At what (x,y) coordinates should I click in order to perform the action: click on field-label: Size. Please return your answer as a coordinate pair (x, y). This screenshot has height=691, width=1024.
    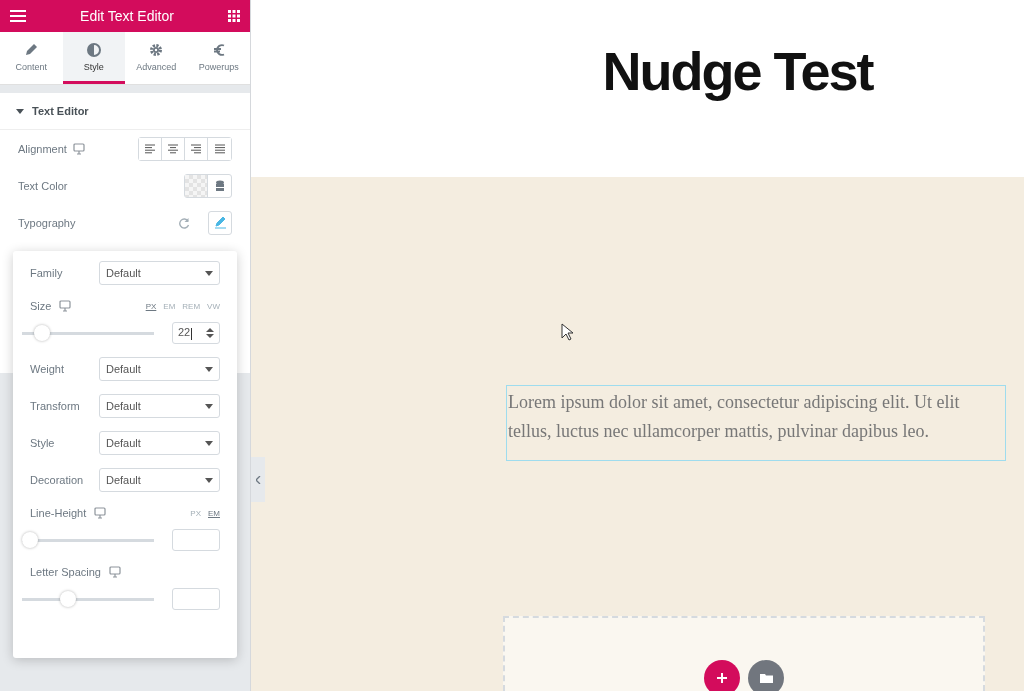
    Looking at the image, I should click on (41, 306).